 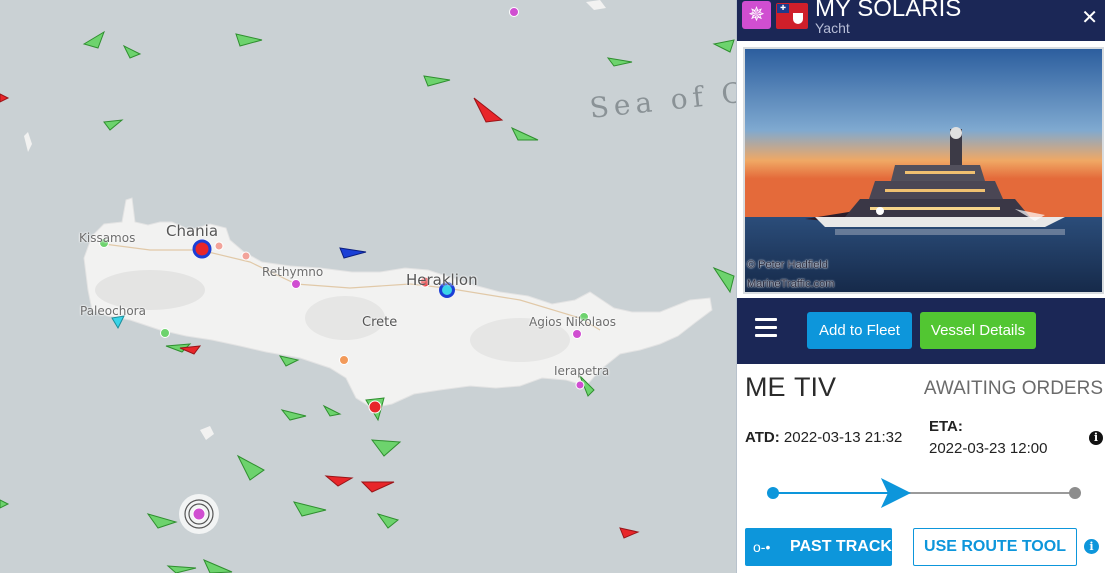 What do you see at coordinates (988, 448) in the screenshot?
I see `eta-value: 2022-03-23 12:00` at bounding box center [988, 448].